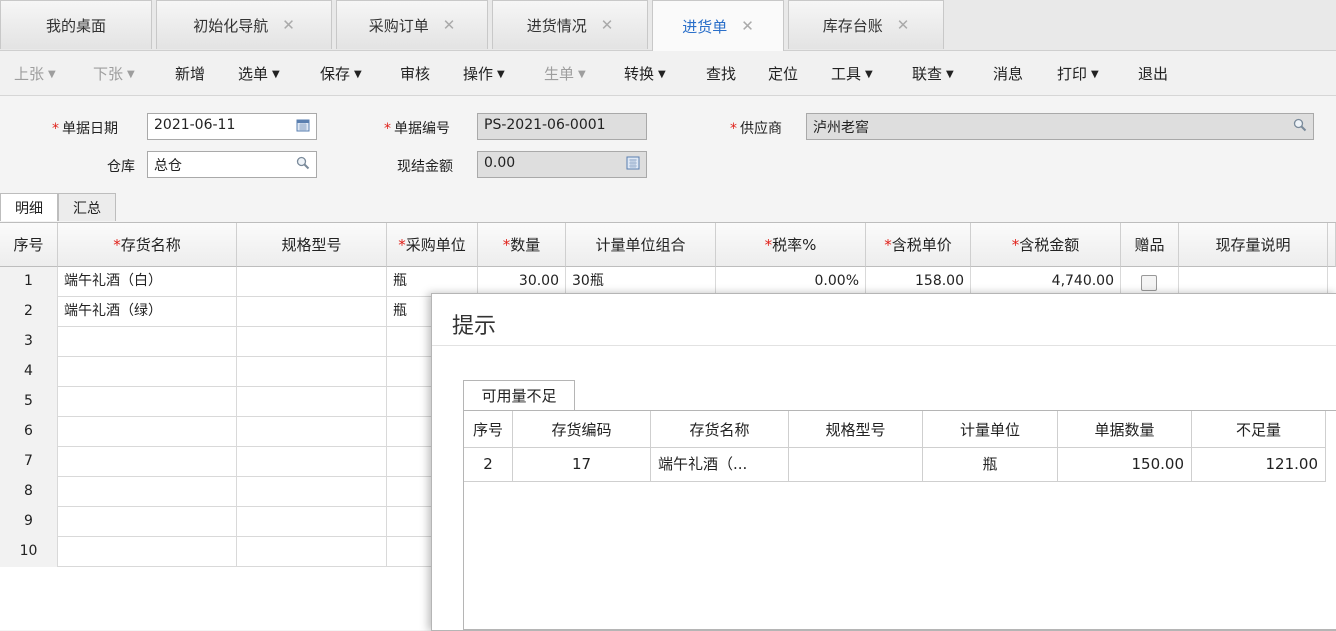 This screenshot has height=631, width=1336. Describe the element at coordinates (232, 164) in the screenshot. I see `warehouse-field: 总仓` at that location.